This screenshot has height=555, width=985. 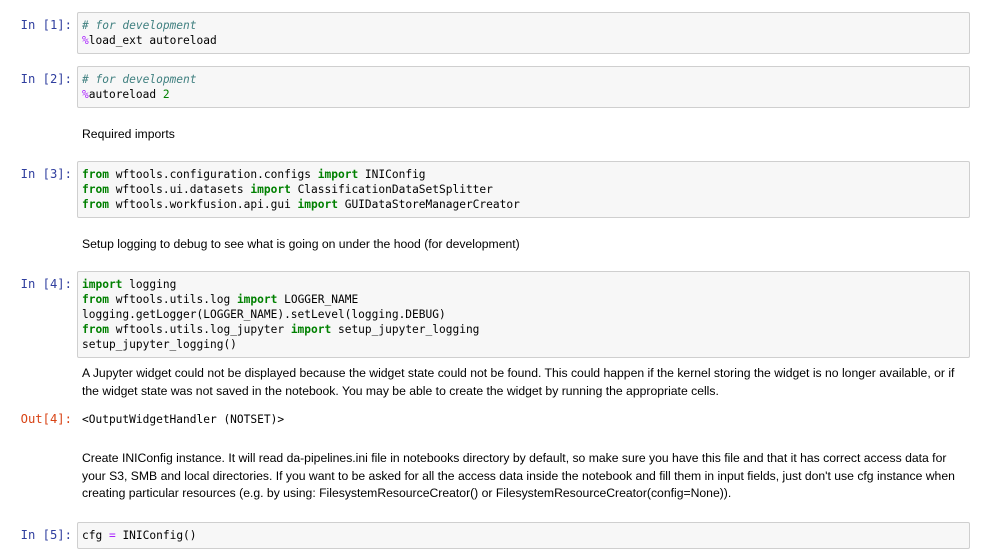 I want to click on module-name: logging, so click(x=149, y=284).